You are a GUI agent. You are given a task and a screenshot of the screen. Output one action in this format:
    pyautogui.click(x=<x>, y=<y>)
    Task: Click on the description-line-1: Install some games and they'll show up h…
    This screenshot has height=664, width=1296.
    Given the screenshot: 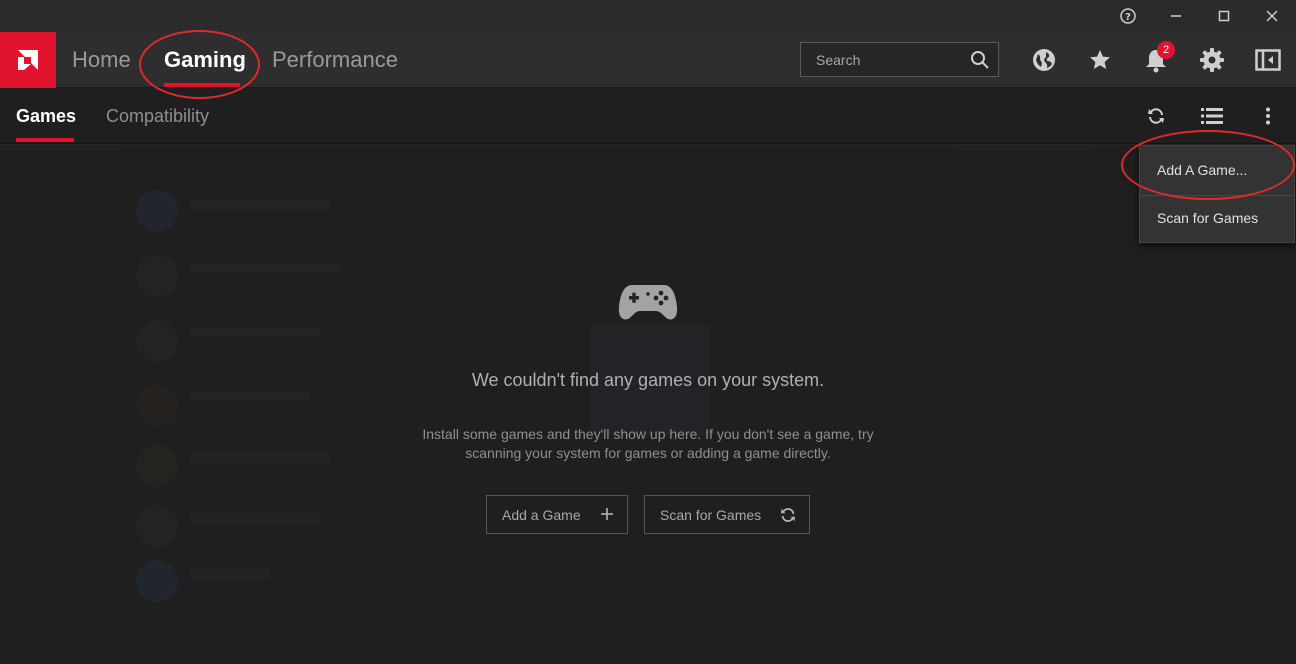 What is the action you would take?
    pyautogui.click(x=648, y=434)
    